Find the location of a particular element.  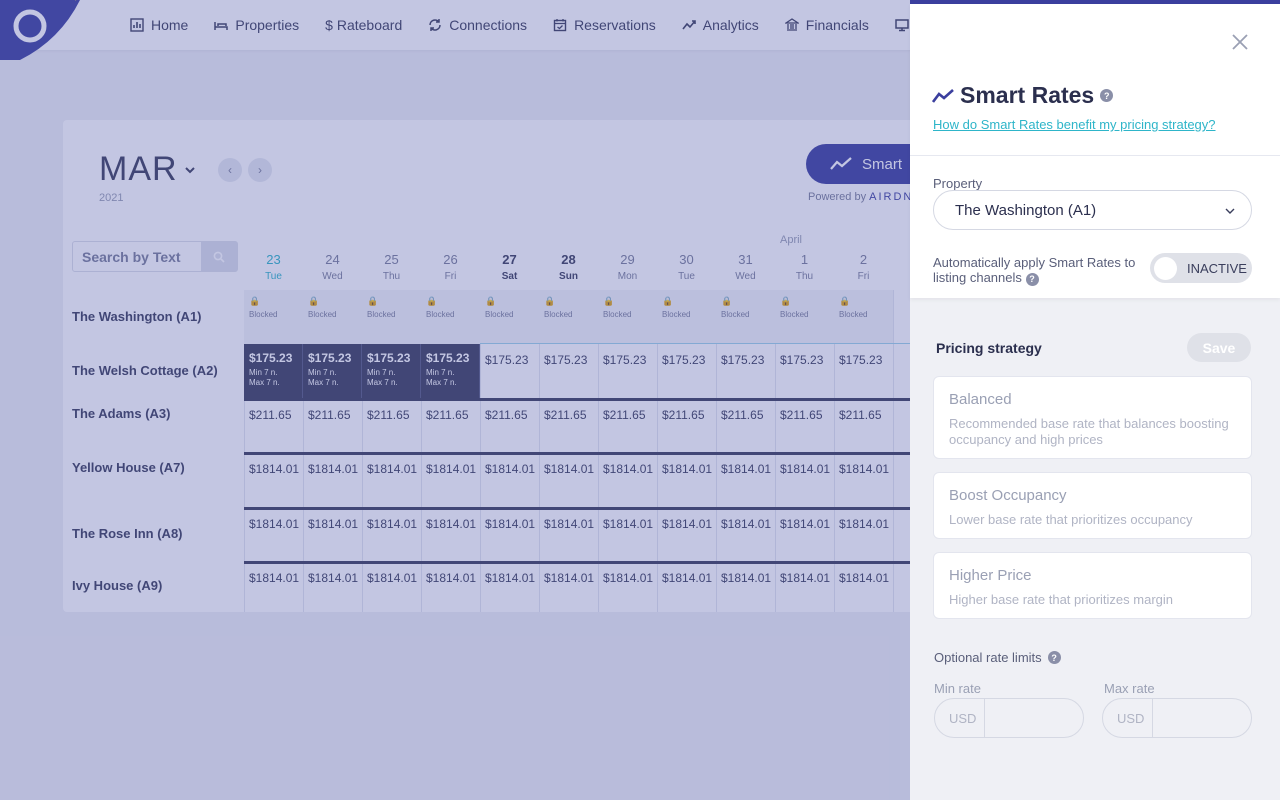

min-rate-input: USD is located at coordinates (1009, 718).